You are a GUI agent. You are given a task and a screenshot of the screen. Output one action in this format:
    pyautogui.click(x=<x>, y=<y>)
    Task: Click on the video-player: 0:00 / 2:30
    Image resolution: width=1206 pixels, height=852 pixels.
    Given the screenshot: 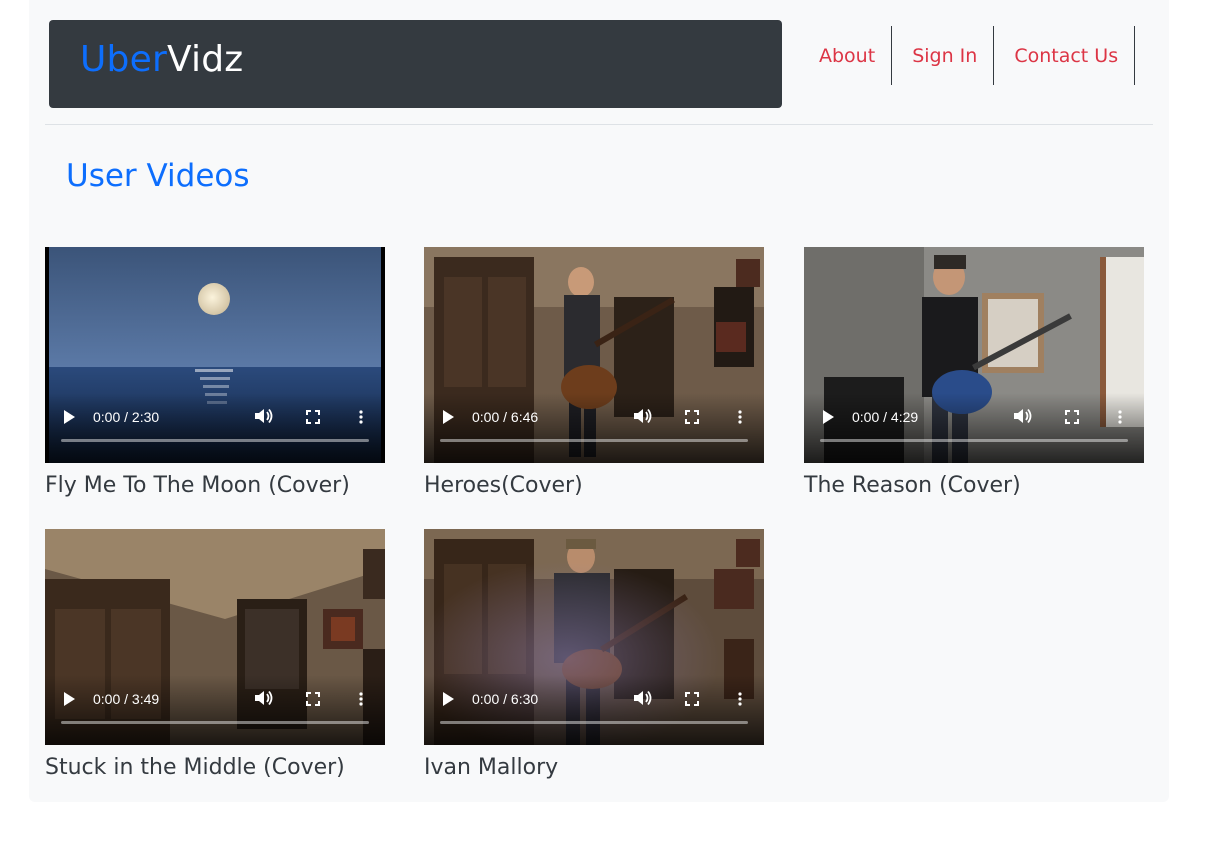 What is the action you would take?
    pyautogui.click(x=215, y=355)
    